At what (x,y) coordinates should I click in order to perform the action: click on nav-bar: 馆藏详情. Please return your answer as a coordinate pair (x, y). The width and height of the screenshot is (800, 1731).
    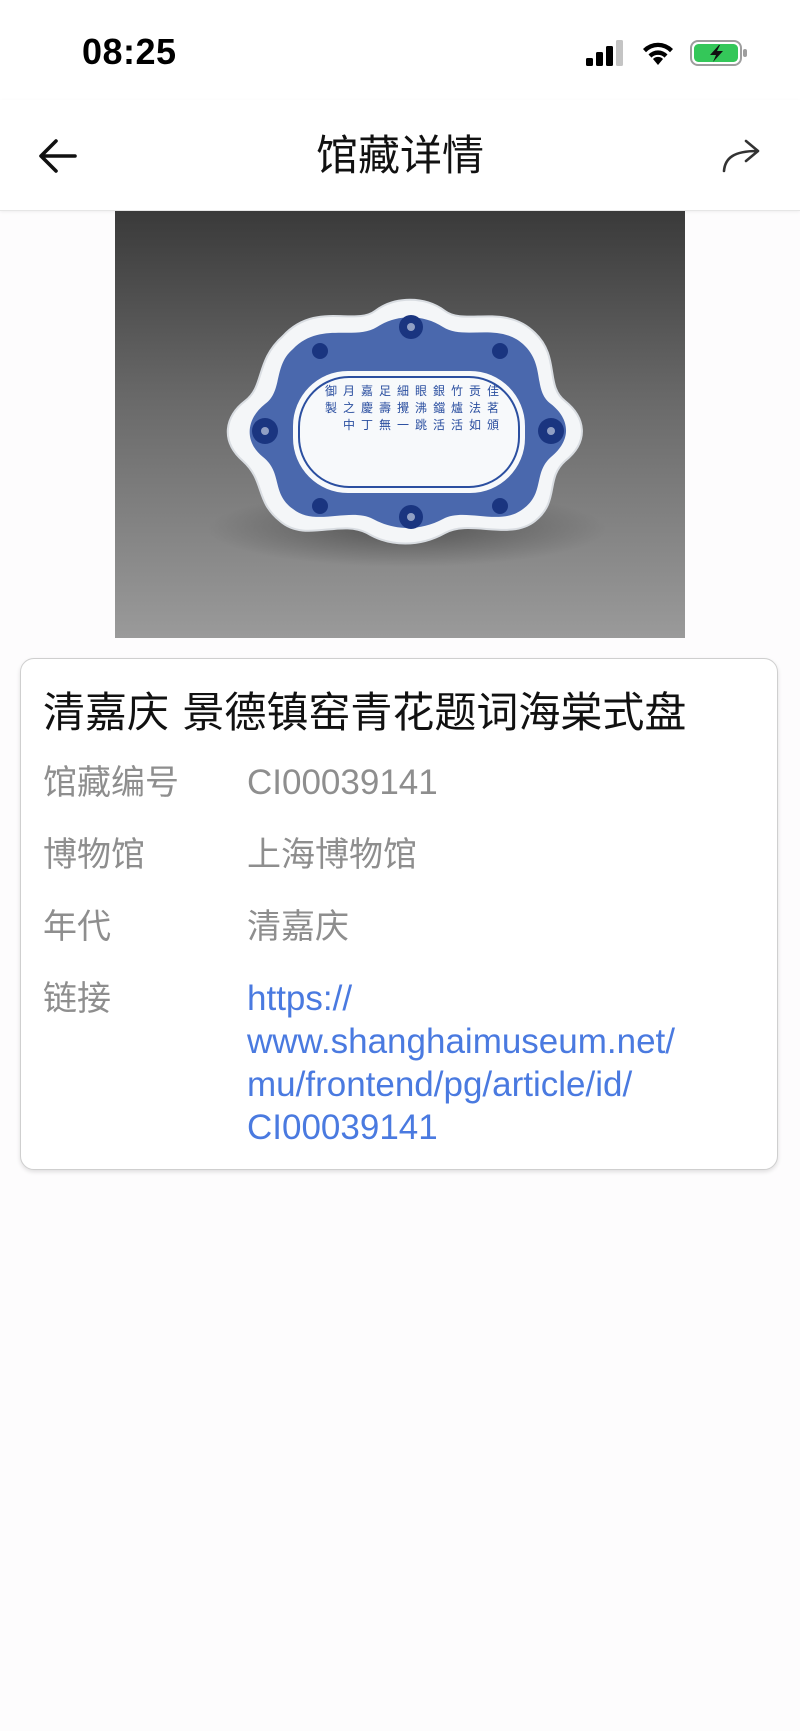
    Looking at the image, I should click on (400, 155).